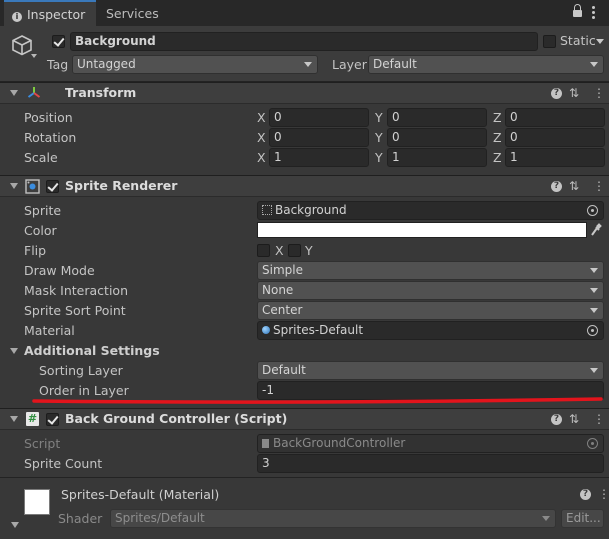 This screenshot has height=539, width=609. I want to click on controller-header: # Back Ground Controller (Script) ? ⇅ ⋮, so click(304, 419).